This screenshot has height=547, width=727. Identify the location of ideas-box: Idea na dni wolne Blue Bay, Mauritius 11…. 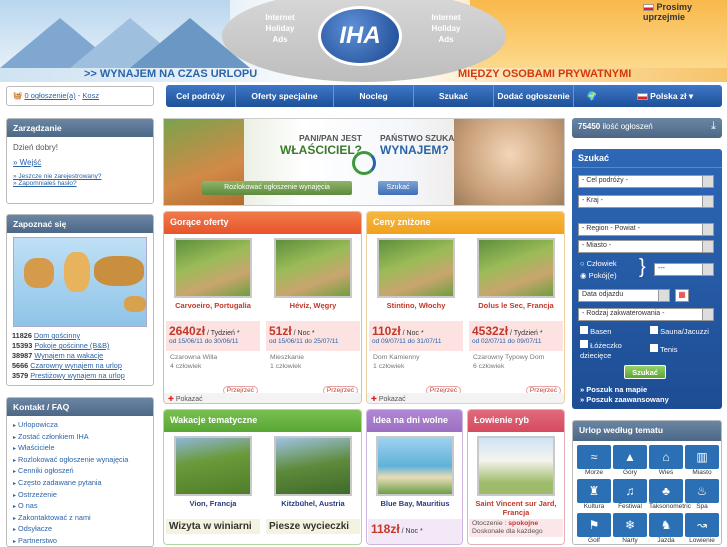
(414, 477).